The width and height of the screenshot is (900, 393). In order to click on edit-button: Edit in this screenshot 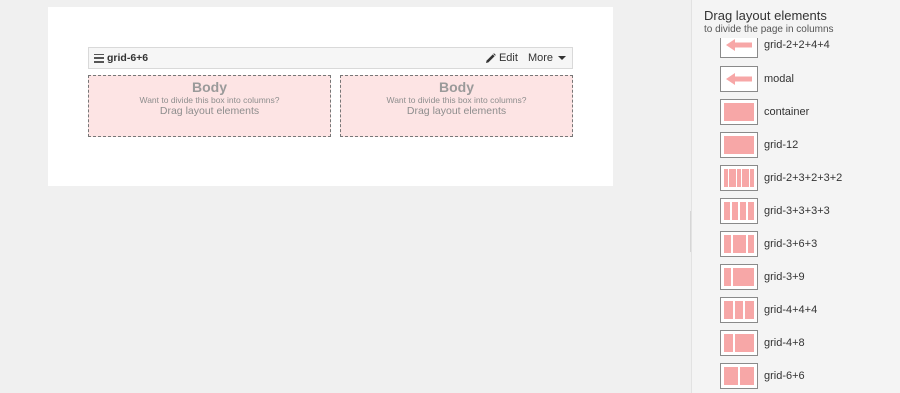, I will do `click(501, 58)`.